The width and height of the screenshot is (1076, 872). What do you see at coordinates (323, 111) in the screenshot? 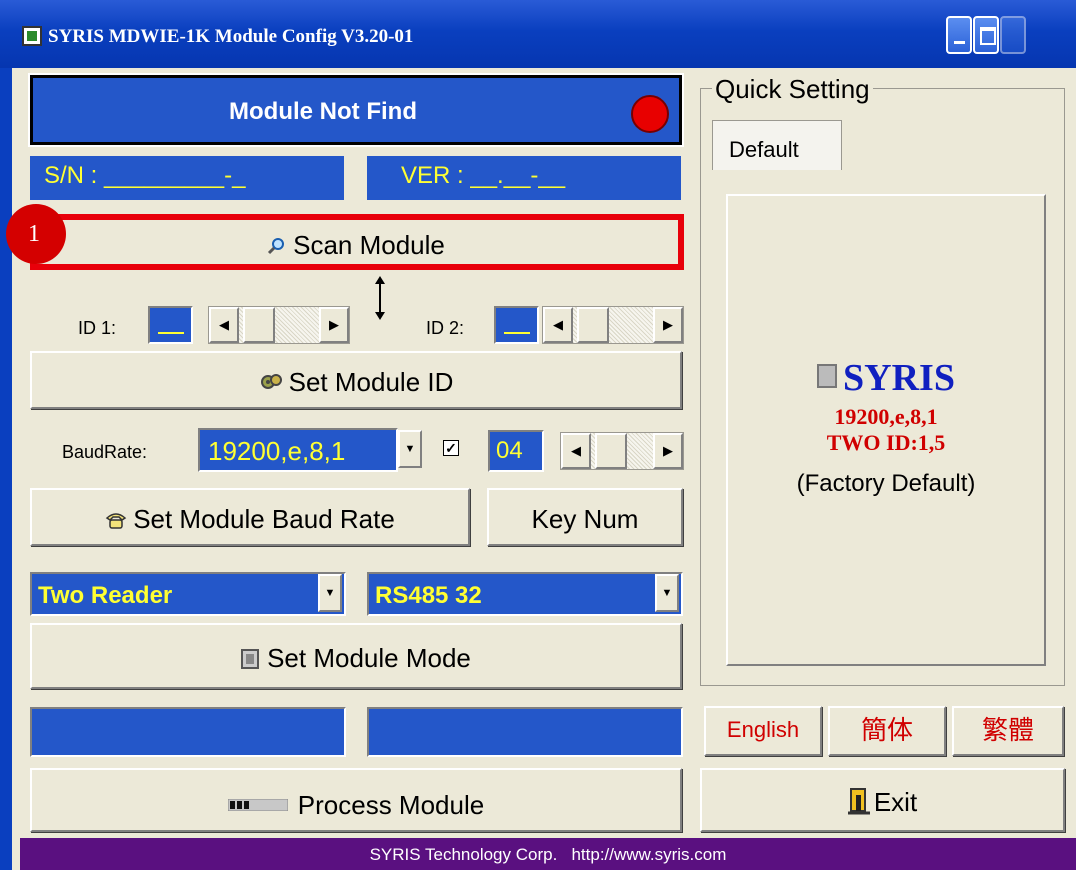
I see `status-text: Module Not Find` at bounding box center [323, 111].